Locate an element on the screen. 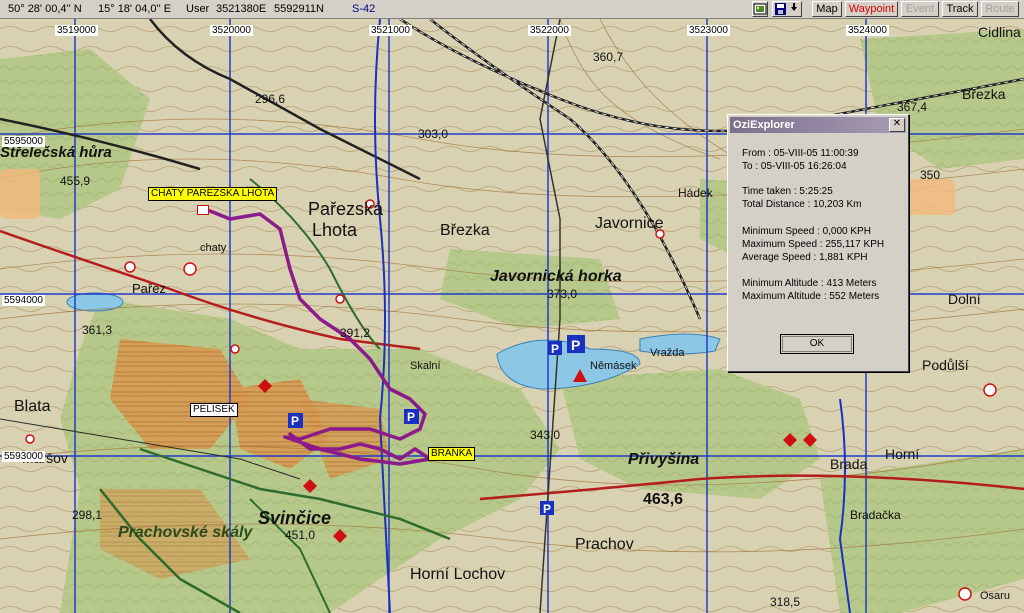 The image size is (1024, 613). grid-easting-label: 3523000 is located at coordinates (708, 30).